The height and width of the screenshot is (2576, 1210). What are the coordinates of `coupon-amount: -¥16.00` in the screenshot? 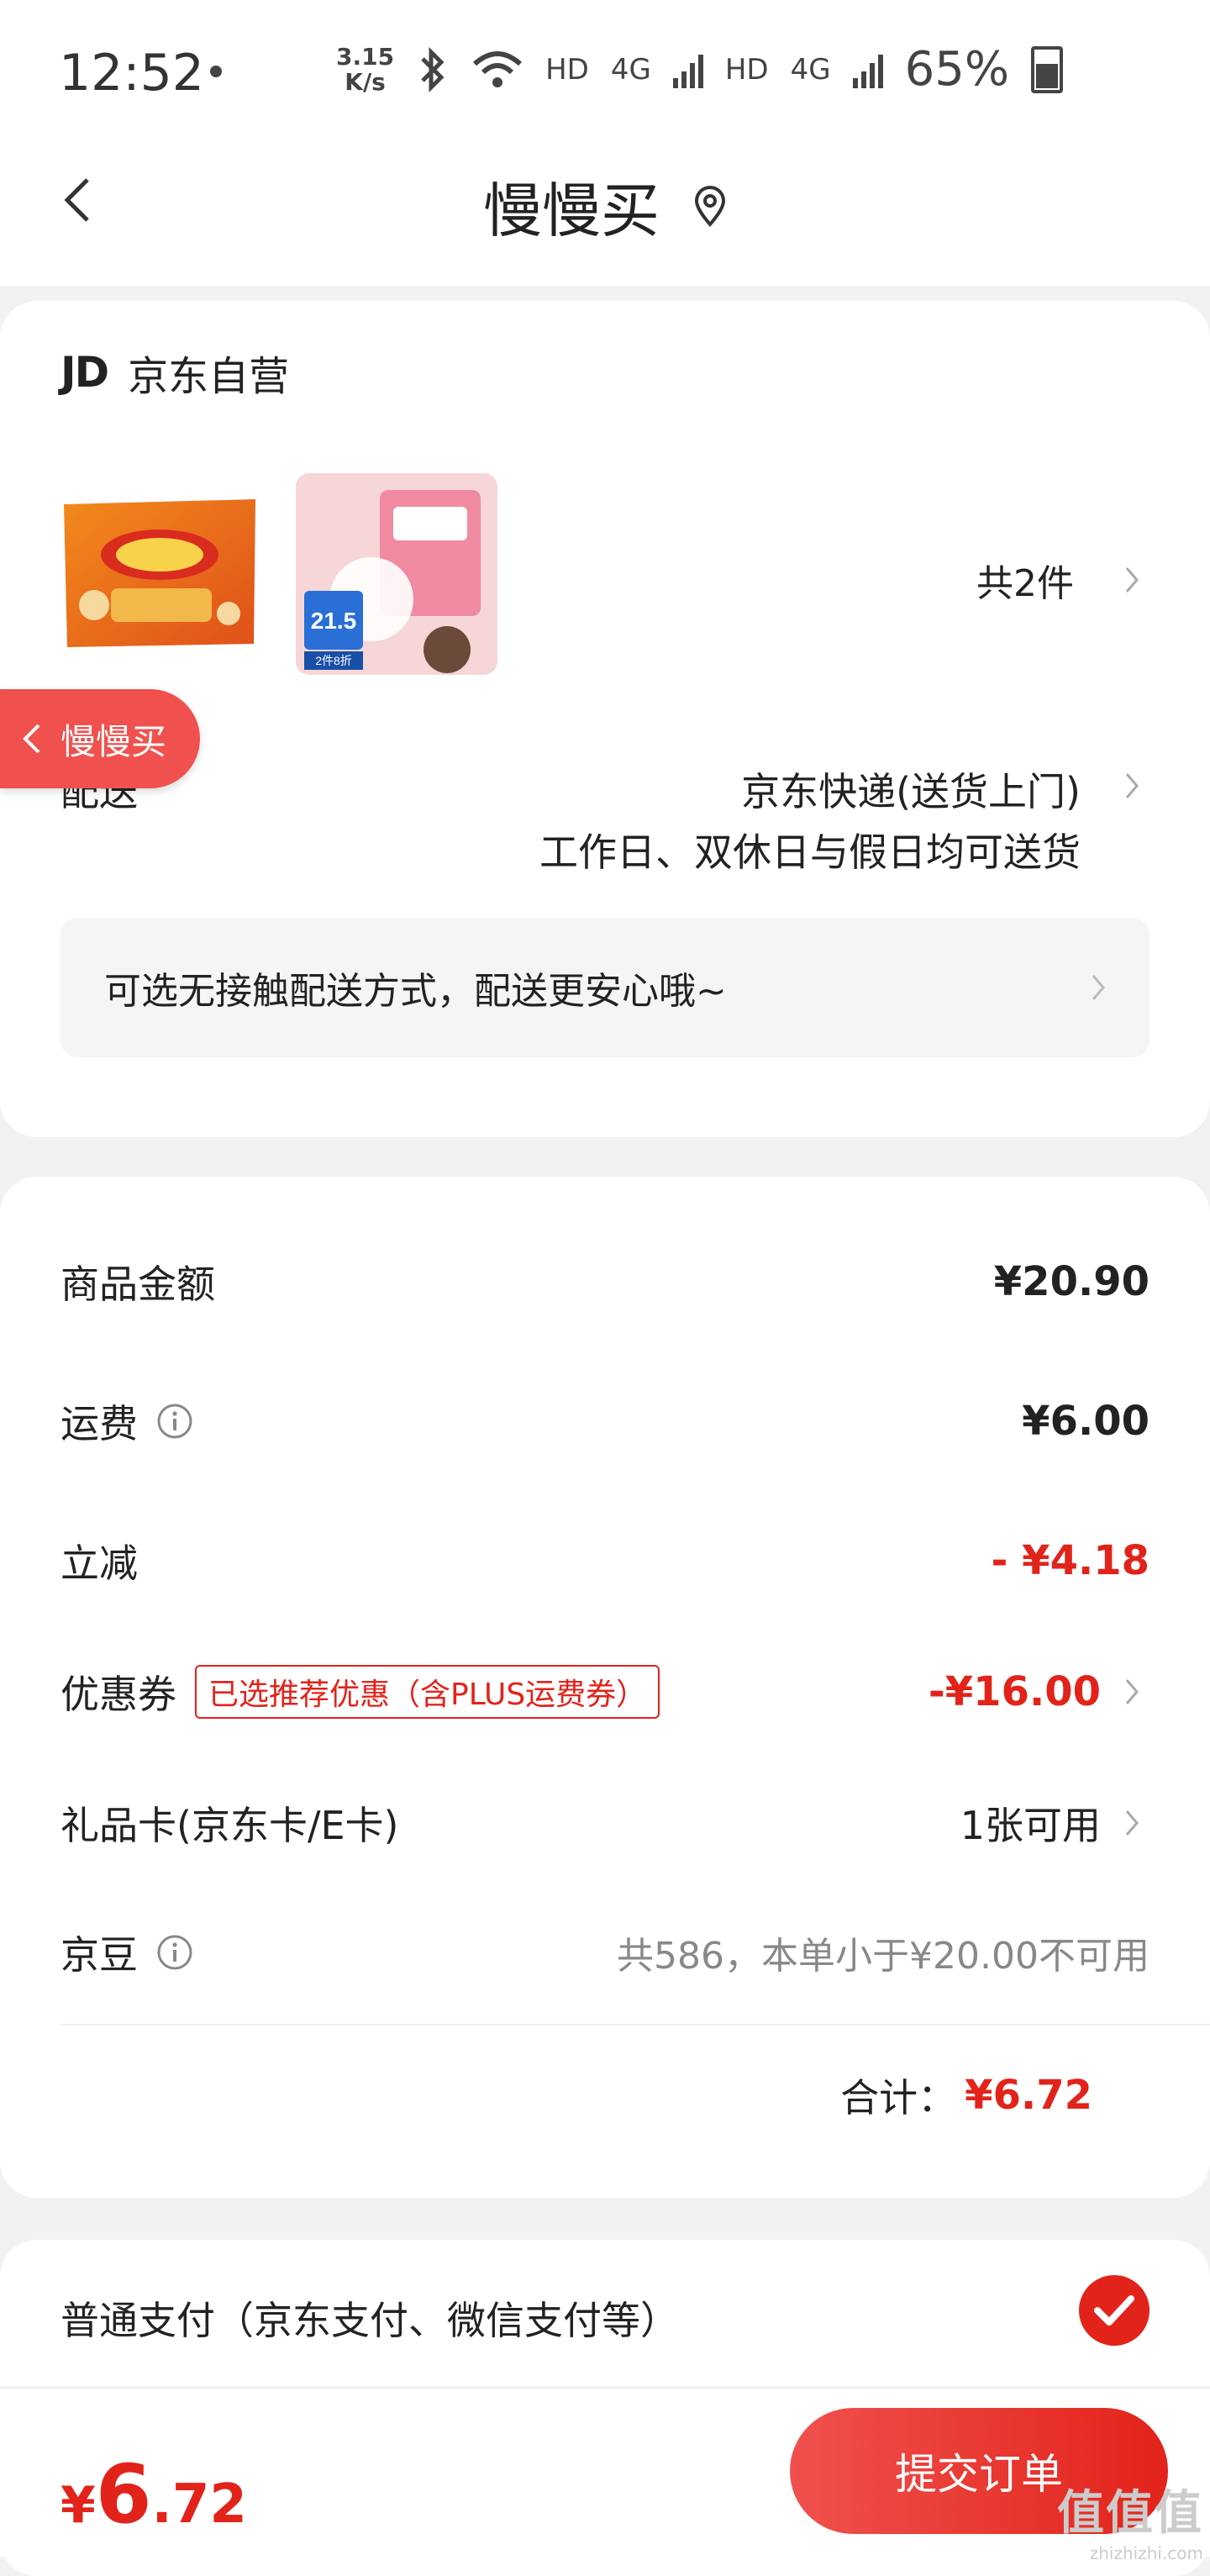 It's located at (1015, 1691).